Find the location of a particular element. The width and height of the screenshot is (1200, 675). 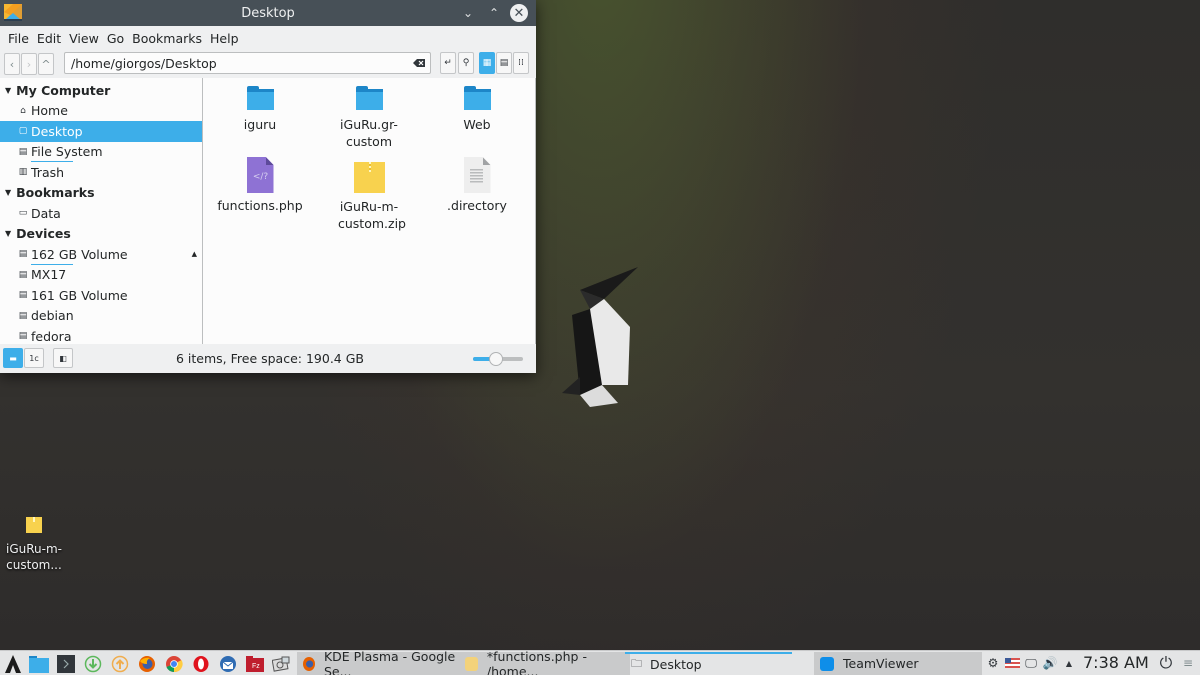

maximize-button: ⌃ is located at coordinates (494, 13).